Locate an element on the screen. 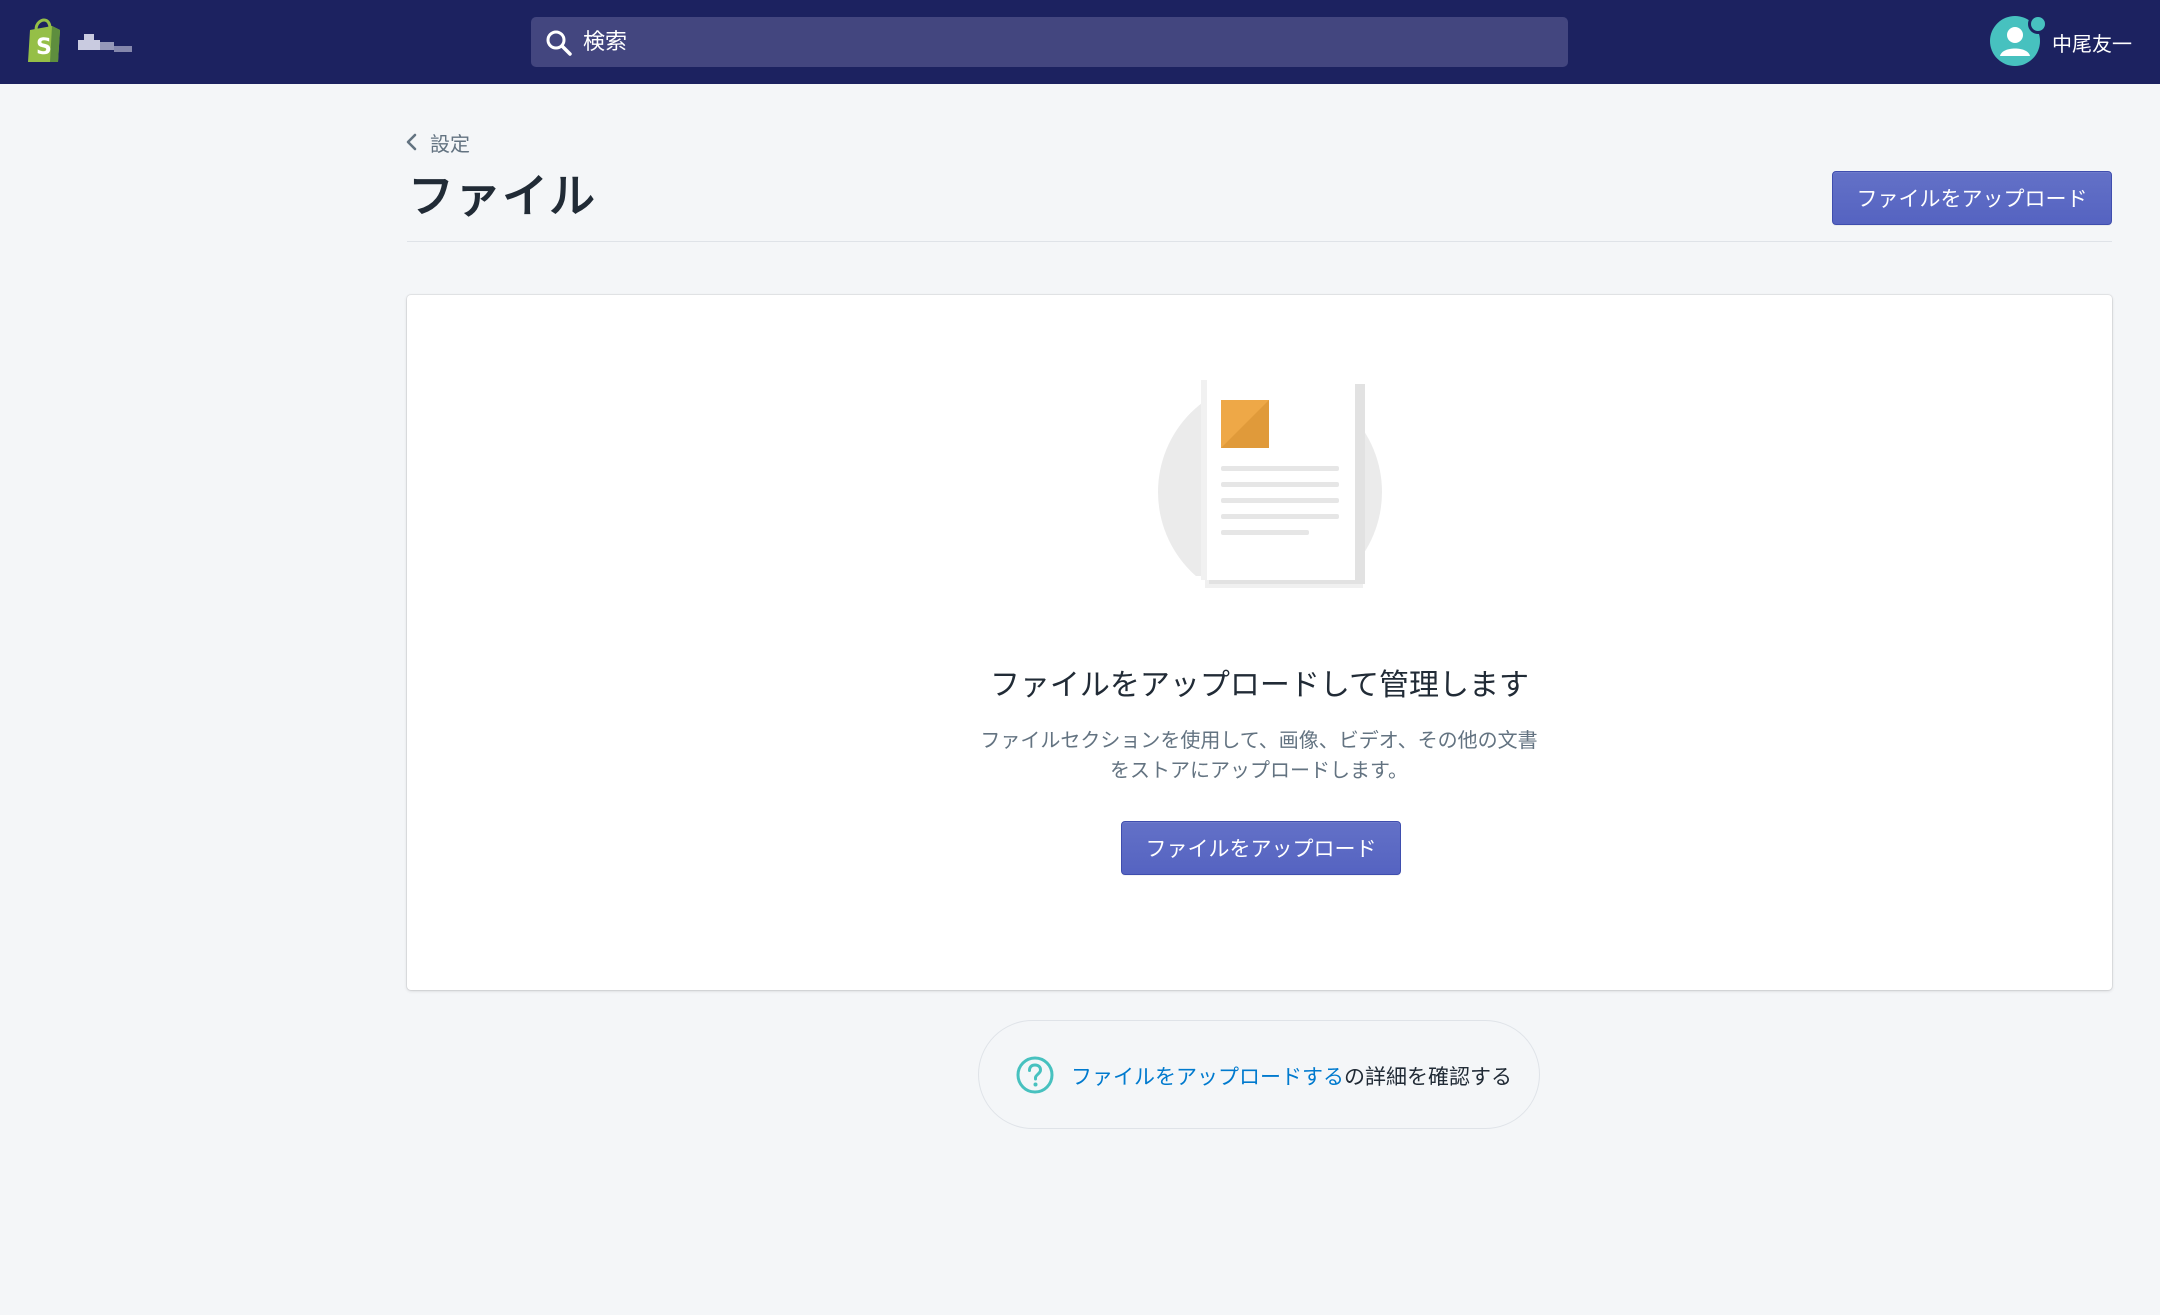 This screenshot has width=2160, height=1315. search-icon is located at coordinates (559, 43).